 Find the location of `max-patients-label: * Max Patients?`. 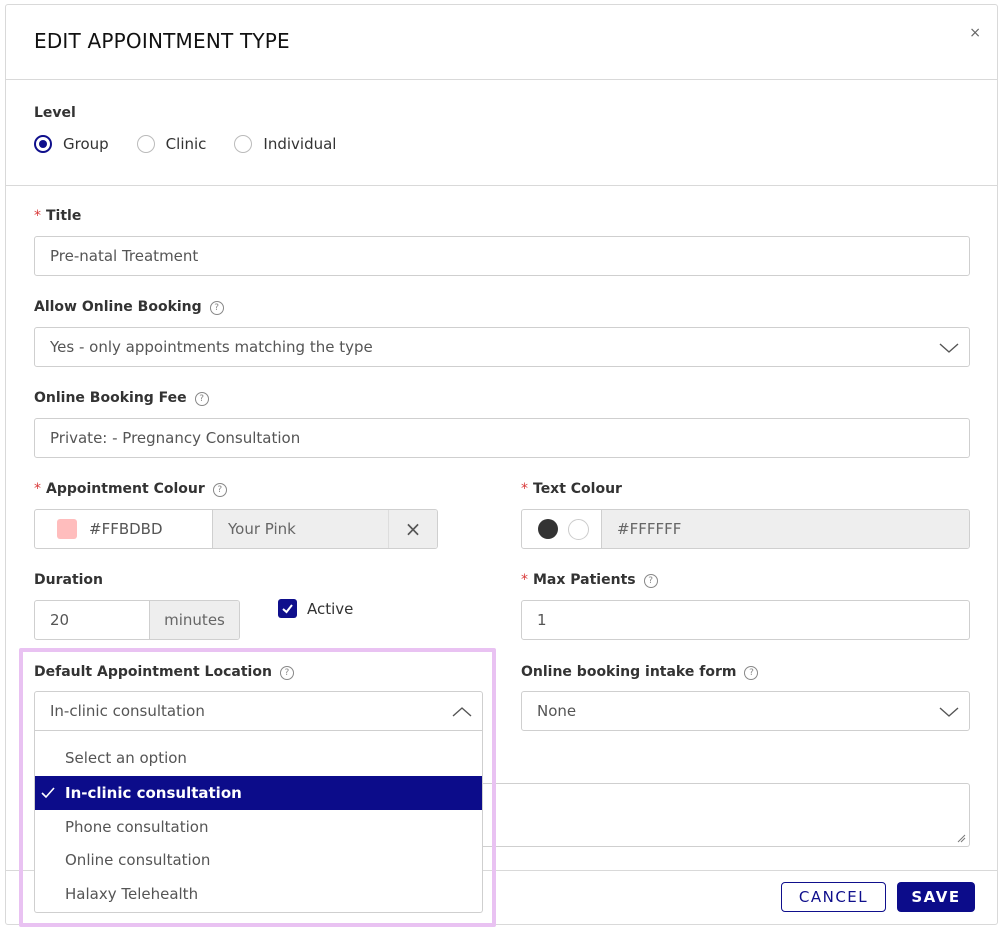

max-patients-label: * Max Patients? is located at coordinates (589, 580).